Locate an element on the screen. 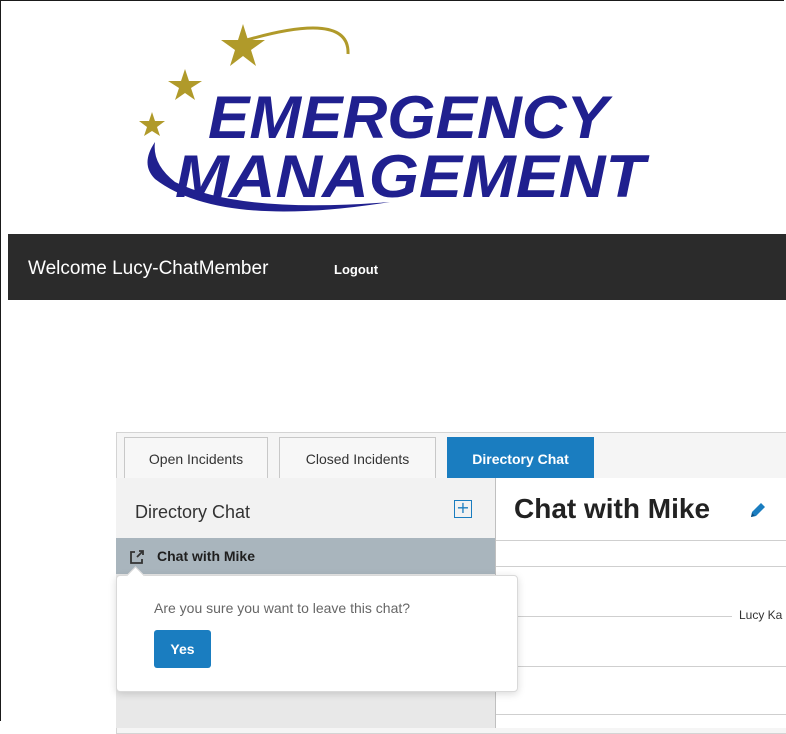 The image size is (786, 734). logout-link: Logout is located at coordinates (356, 269).